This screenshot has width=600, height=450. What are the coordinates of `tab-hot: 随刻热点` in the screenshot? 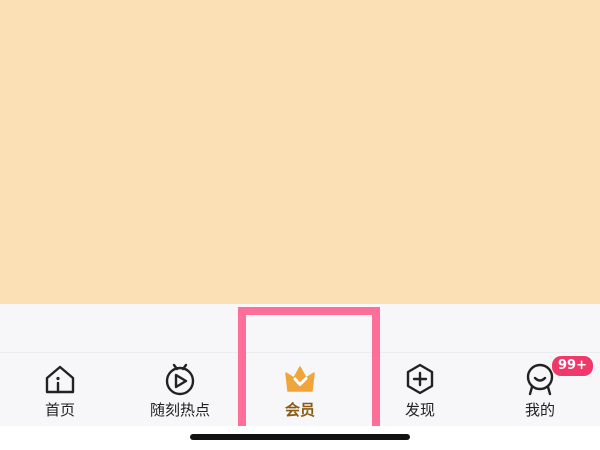 It's located at (180, 390).